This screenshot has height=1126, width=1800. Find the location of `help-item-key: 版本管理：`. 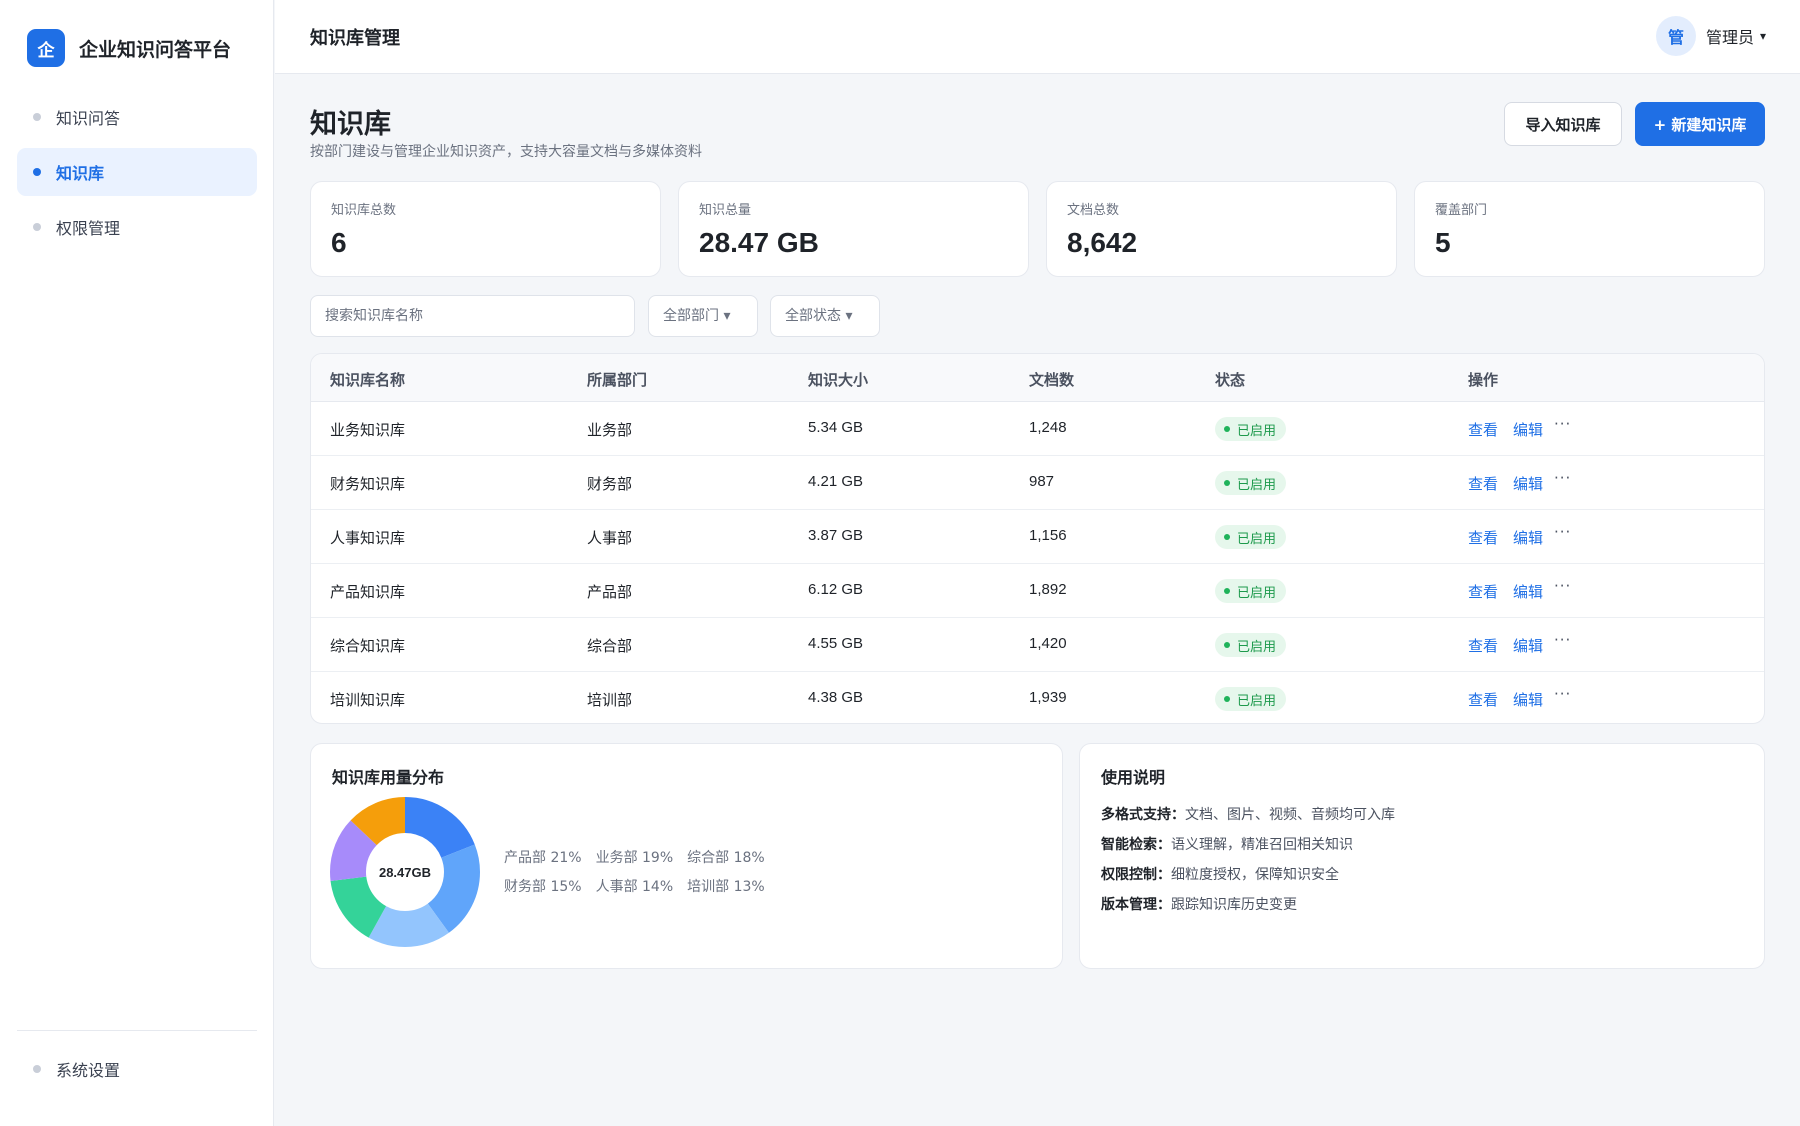

help-item-key: 版本管理： is located at coordinates (1136, 905).